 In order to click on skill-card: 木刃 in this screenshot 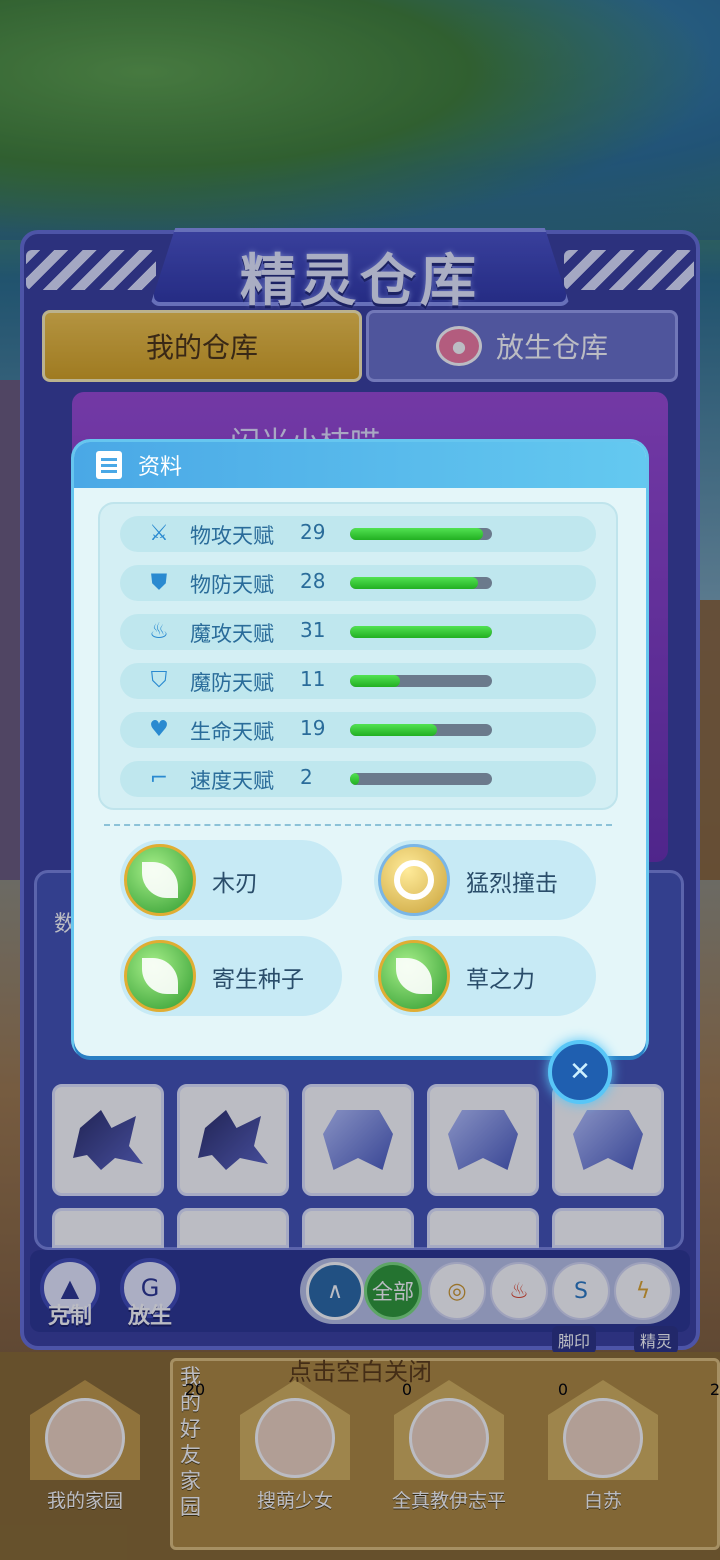, I will do `click(231, 880)`.